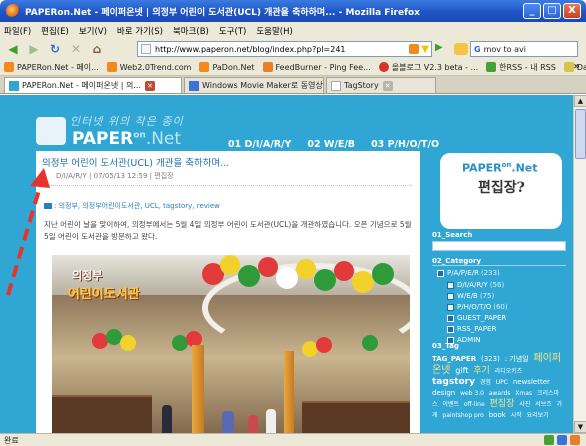 This screenshot has width=586, height=446. I want to click on menu-help: 도움말(H), so click(274, 31).